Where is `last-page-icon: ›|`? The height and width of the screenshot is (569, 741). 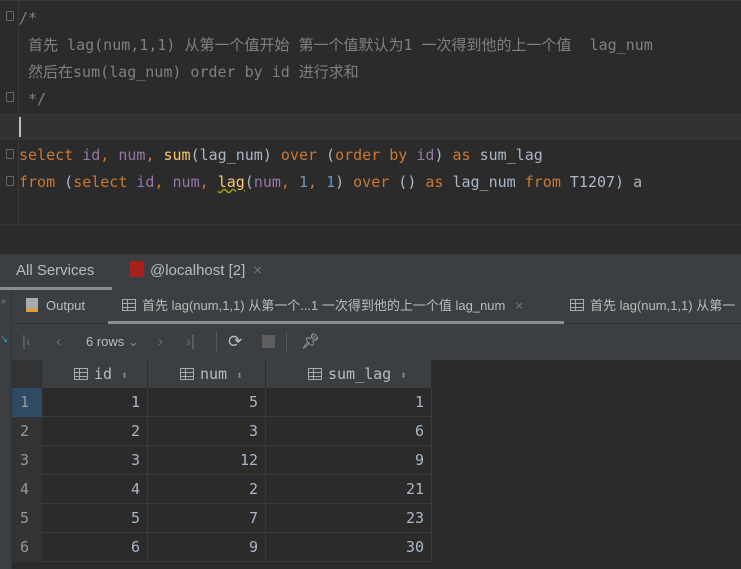 last-page-icon: ›| is located at coordinates (190, 342).